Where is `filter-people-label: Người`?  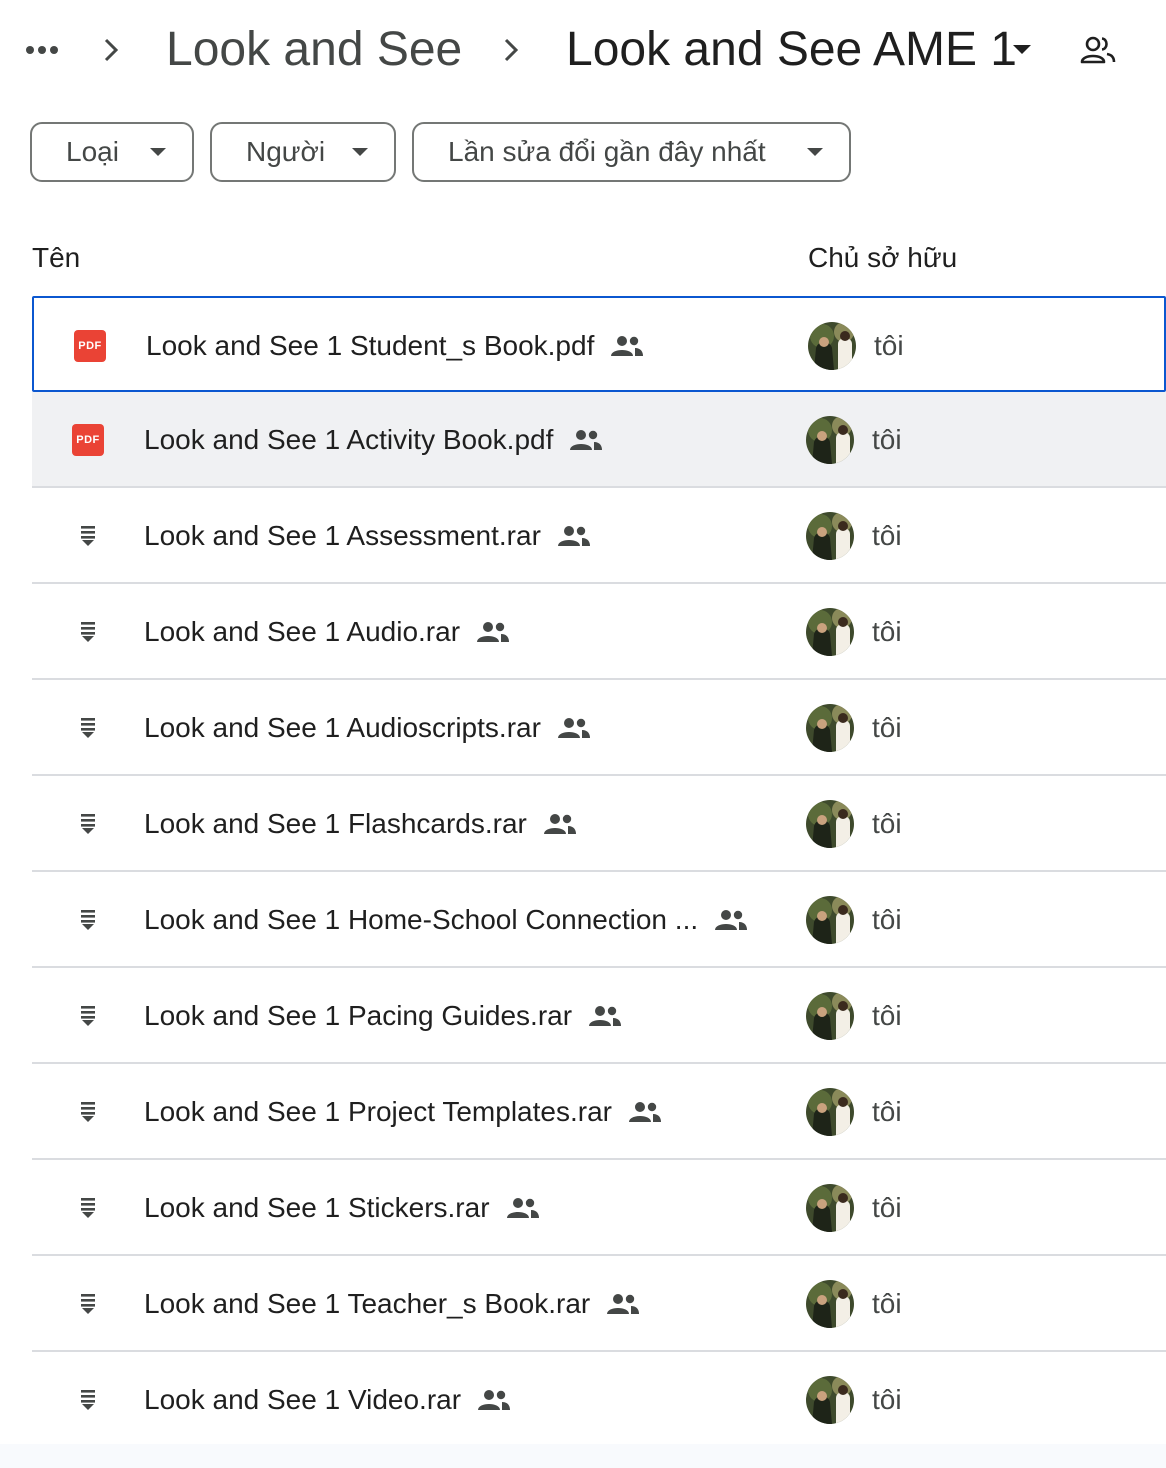
filter-people-label: Người is located at coordinates (286, 151).